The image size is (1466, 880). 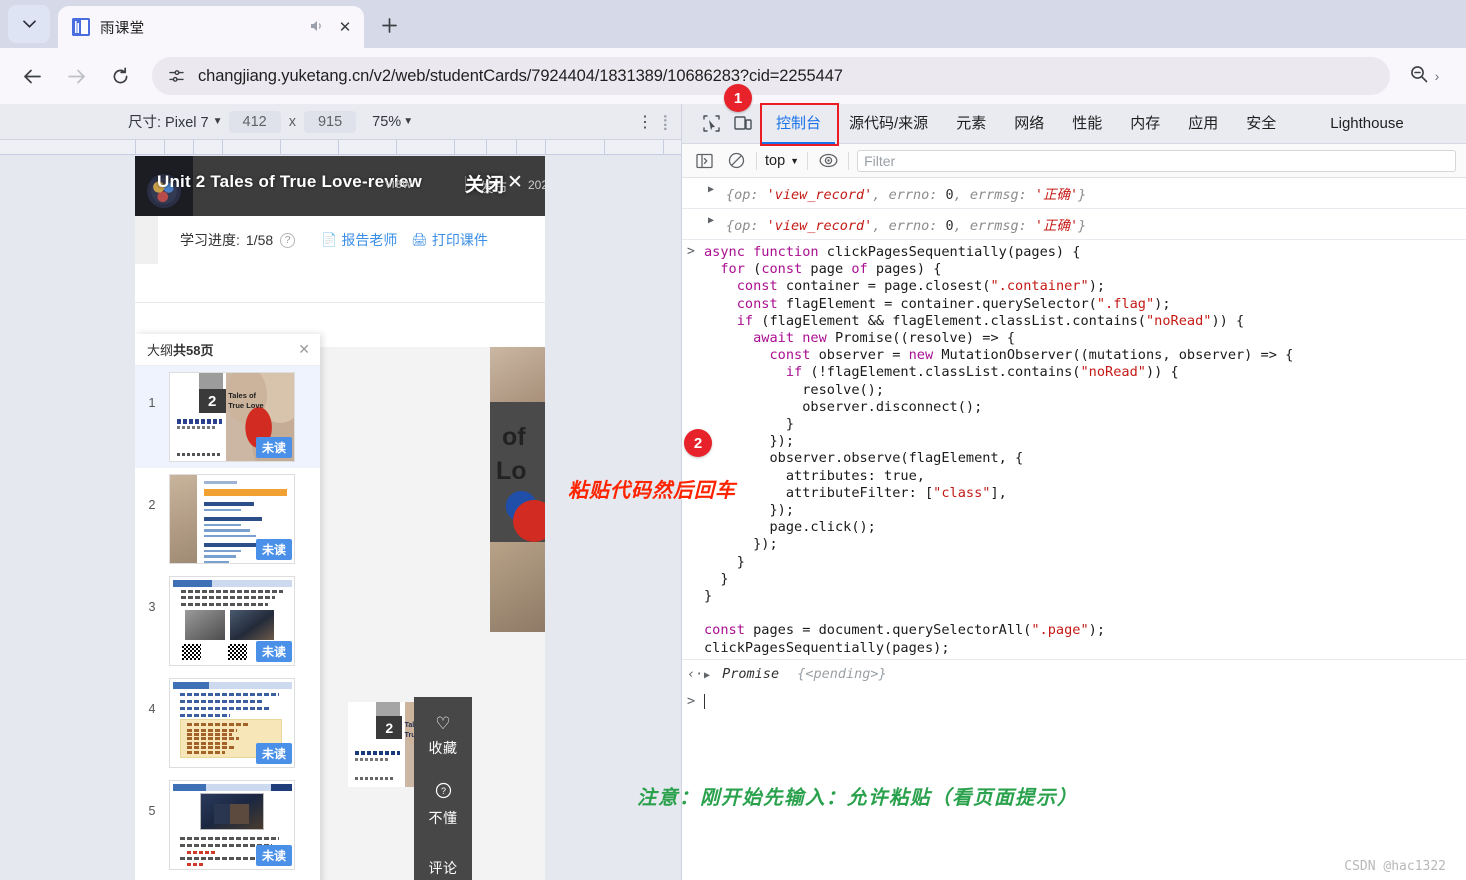 I want to click on outline-item: 5 未读, so click(x=227, y=825).